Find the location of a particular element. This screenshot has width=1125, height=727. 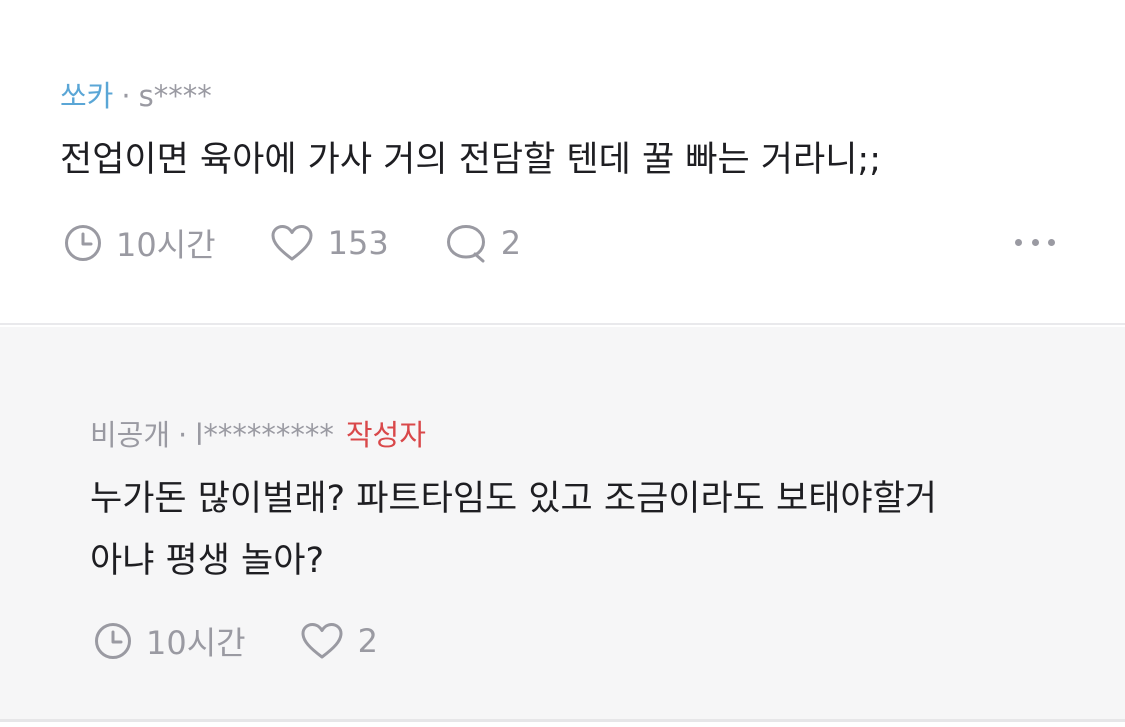

reply-meta: 비공개 · l********* 작성자 is located at coordinates (258, 435).